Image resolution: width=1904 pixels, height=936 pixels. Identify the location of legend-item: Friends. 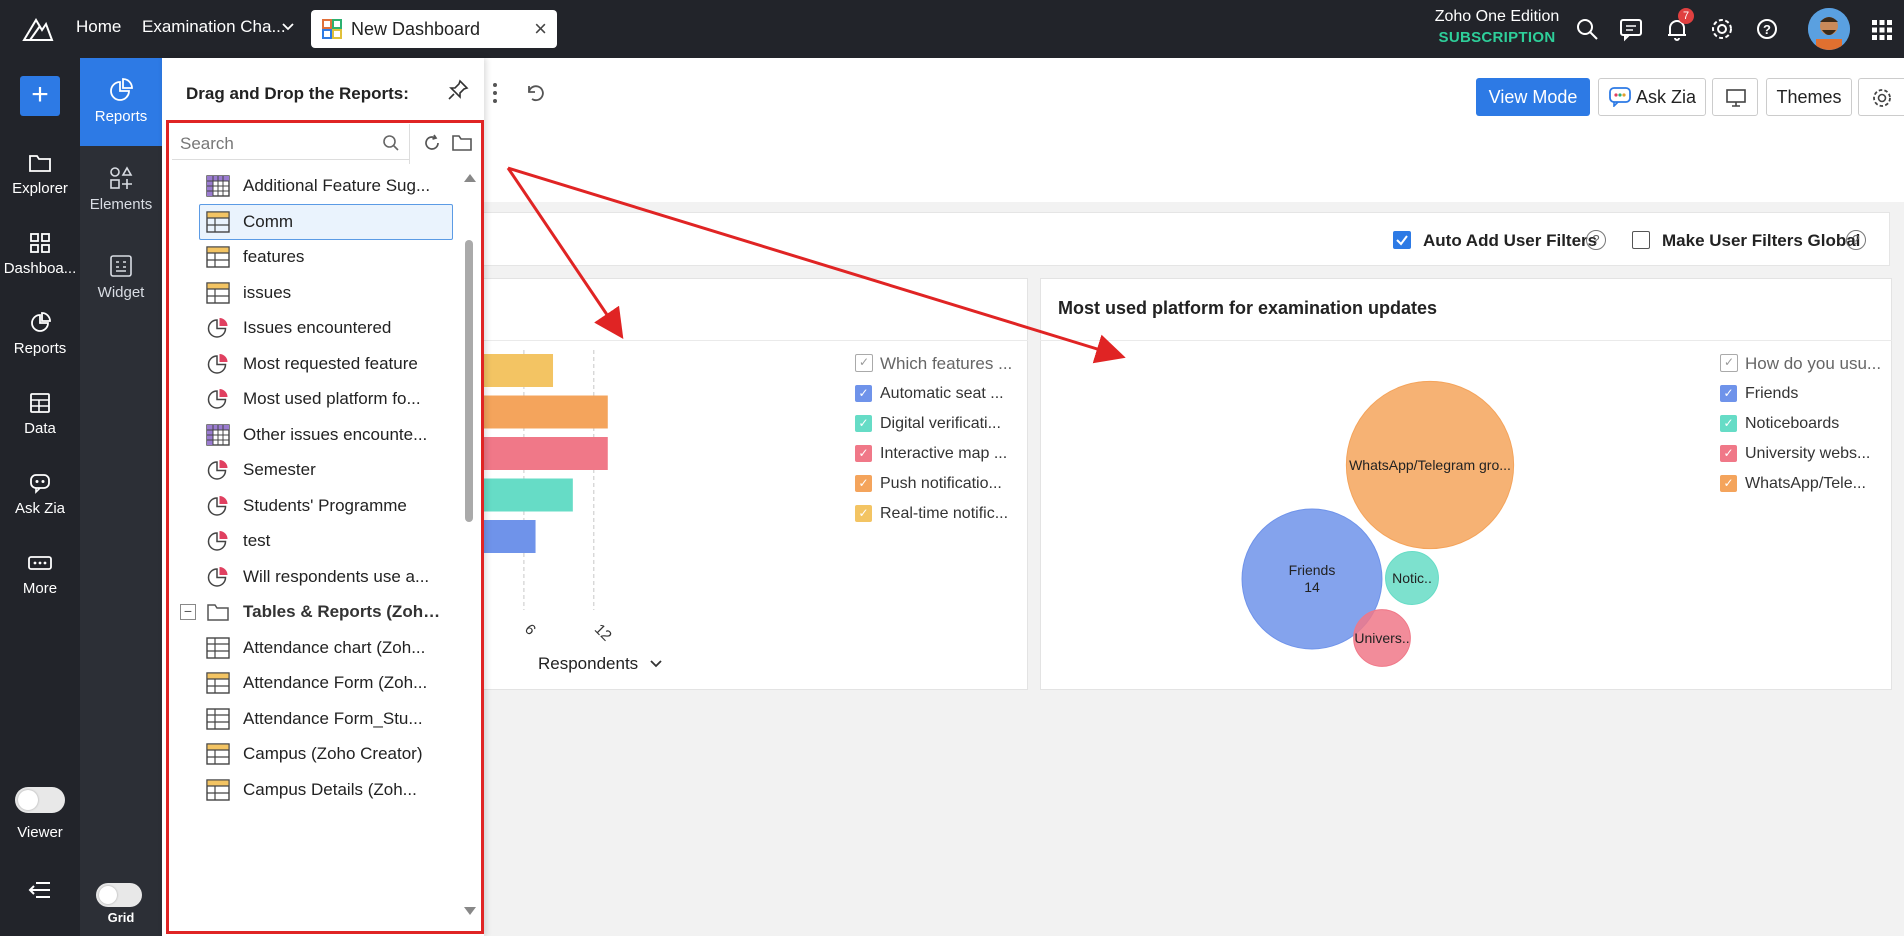
(1771, 394).